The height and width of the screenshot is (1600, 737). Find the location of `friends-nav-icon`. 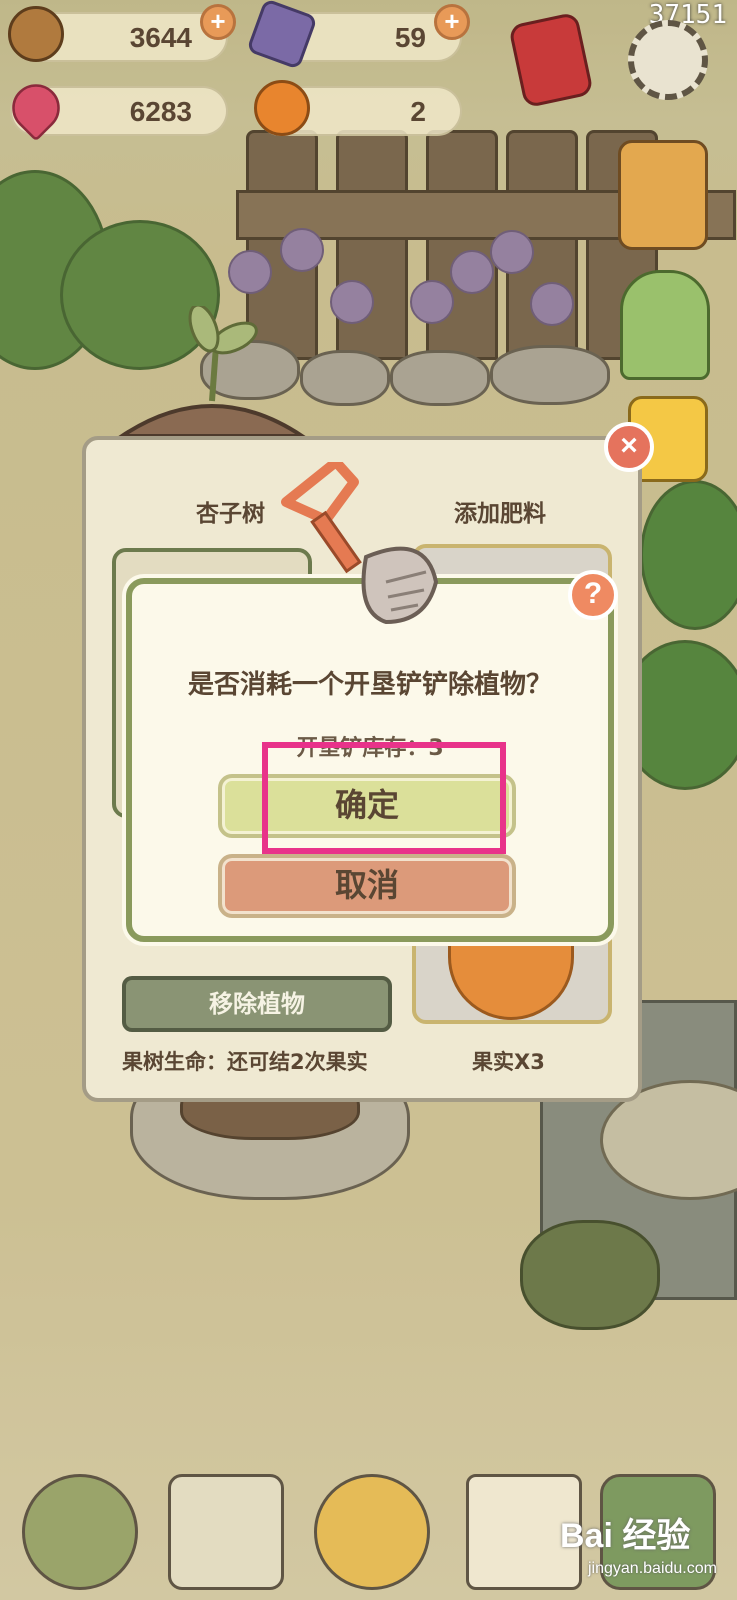

friends-nav-icon is located at coordinates (372, 1532).